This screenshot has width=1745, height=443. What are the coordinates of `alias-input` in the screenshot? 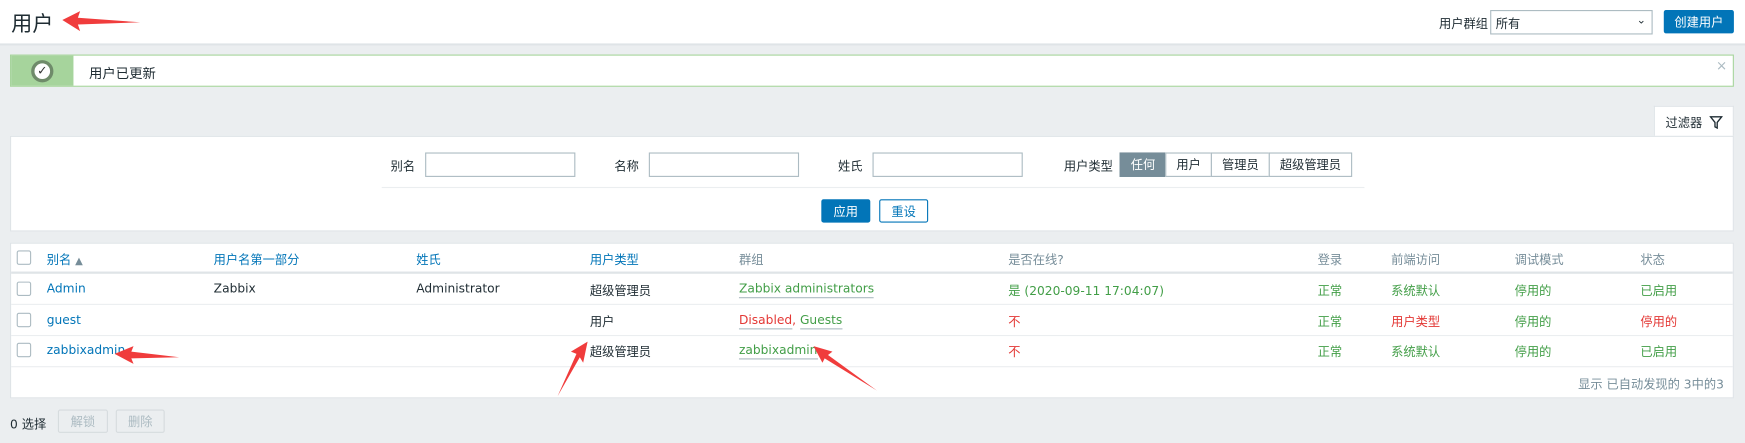 It's located at (500, 164).